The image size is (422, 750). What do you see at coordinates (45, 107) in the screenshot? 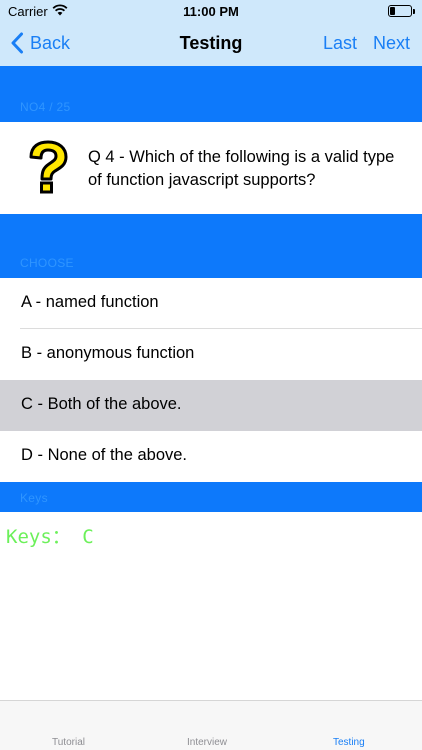
I see `progress-label: NO4 / 25` at bounding box center [45, 107].